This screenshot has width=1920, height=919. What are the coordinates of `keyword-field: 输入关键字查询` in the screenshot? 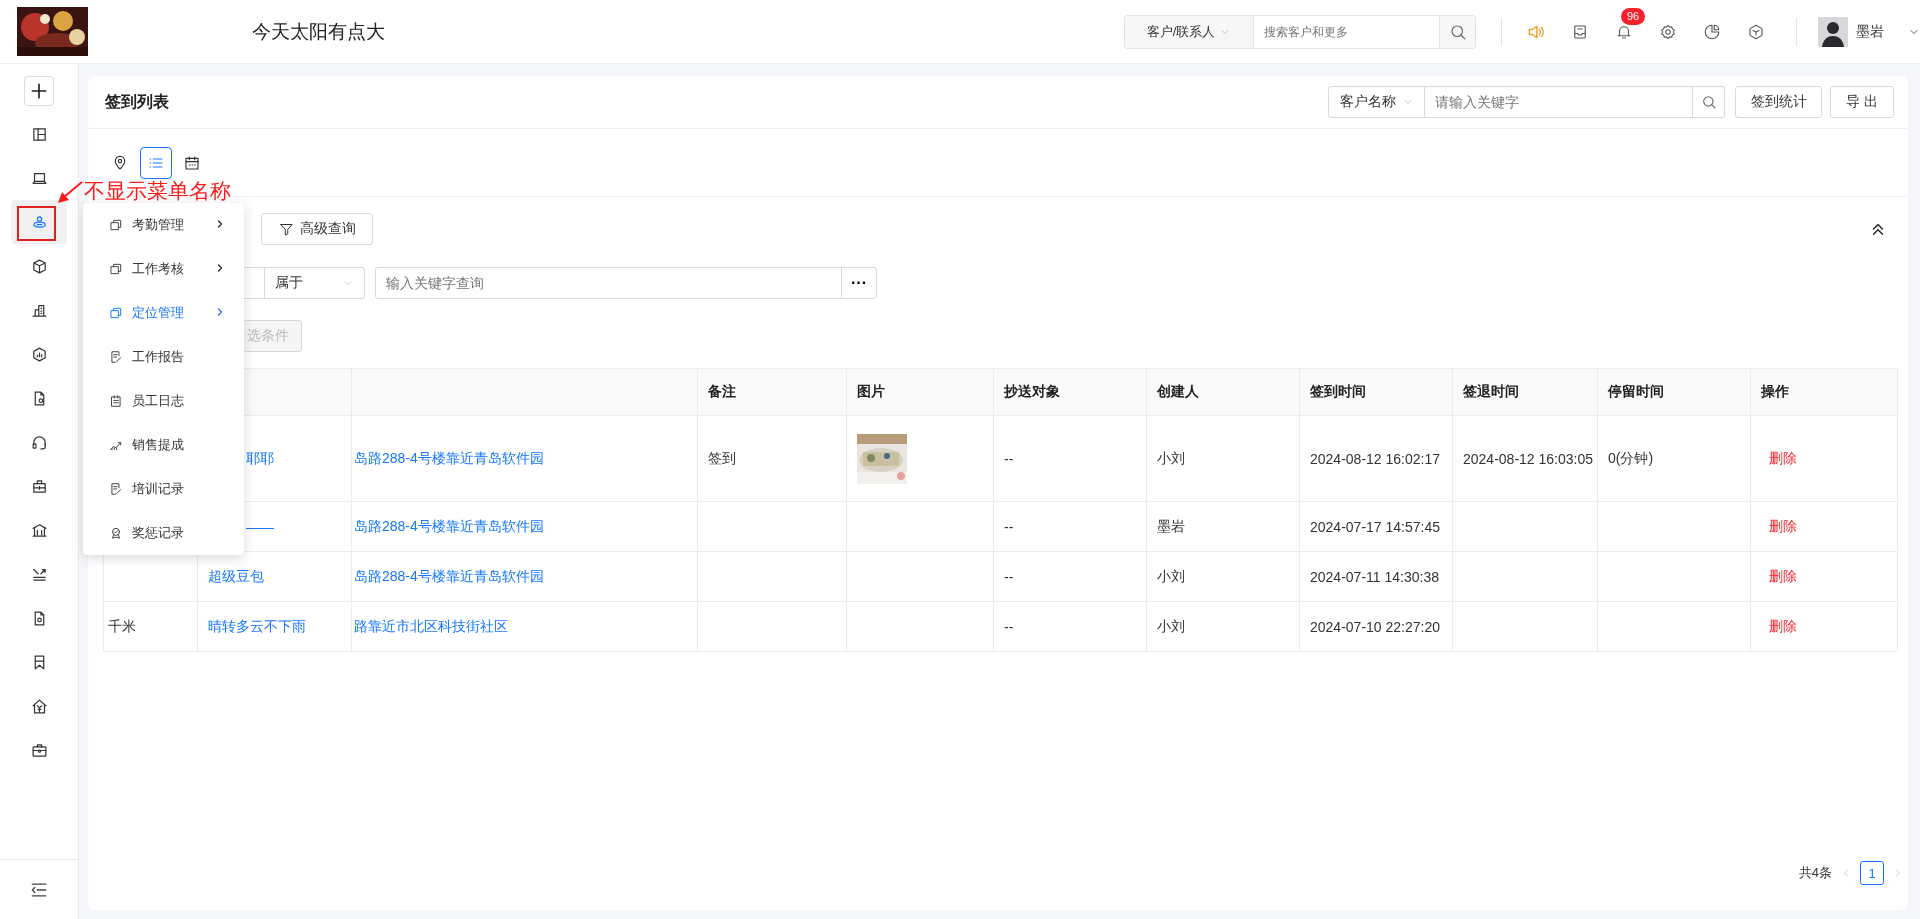 It's located at (608, 283).